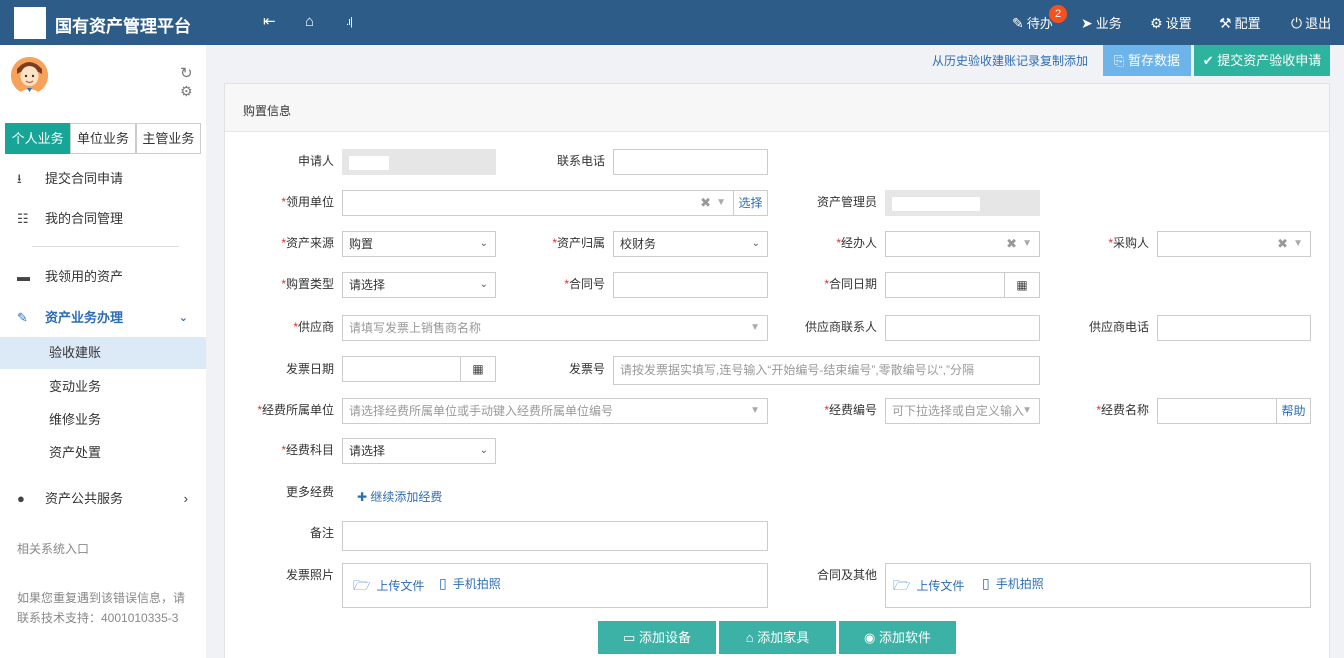 The height and width of the screenshot is (658, 1344). What do you see at coordinates (349, 22) in the screenshot?
I see `signal-icon: .ı|` at bounding box center [349, 22].